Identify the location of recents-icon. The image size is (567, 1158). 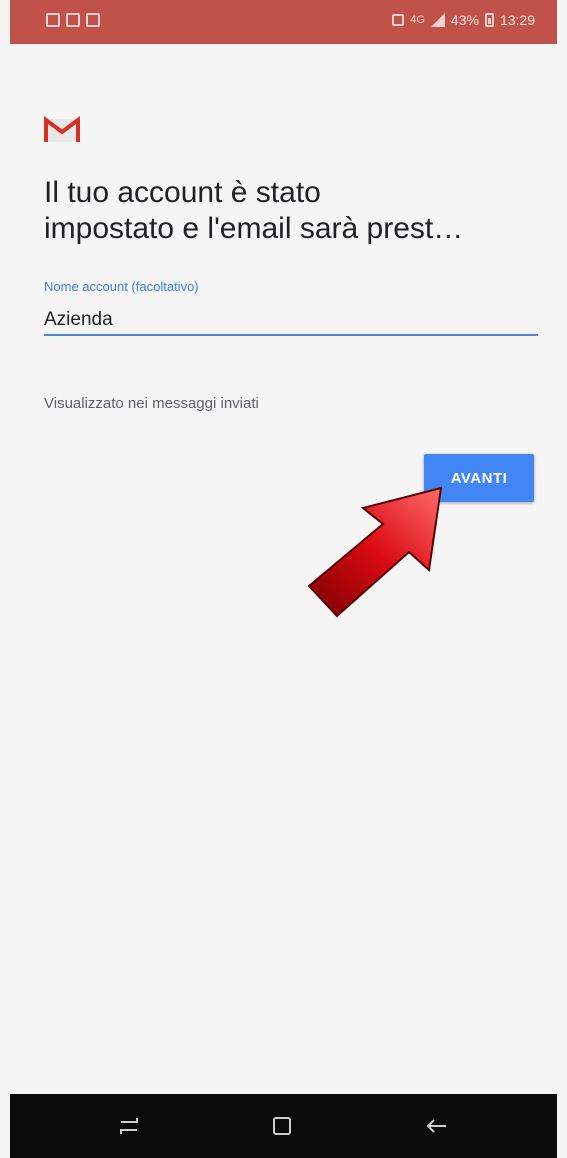
(129, 1126).